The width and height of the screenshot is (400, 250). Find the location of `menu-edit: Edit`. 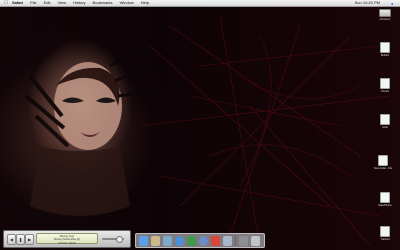

menu-edit: Edit is located at coordinates (47, 3).